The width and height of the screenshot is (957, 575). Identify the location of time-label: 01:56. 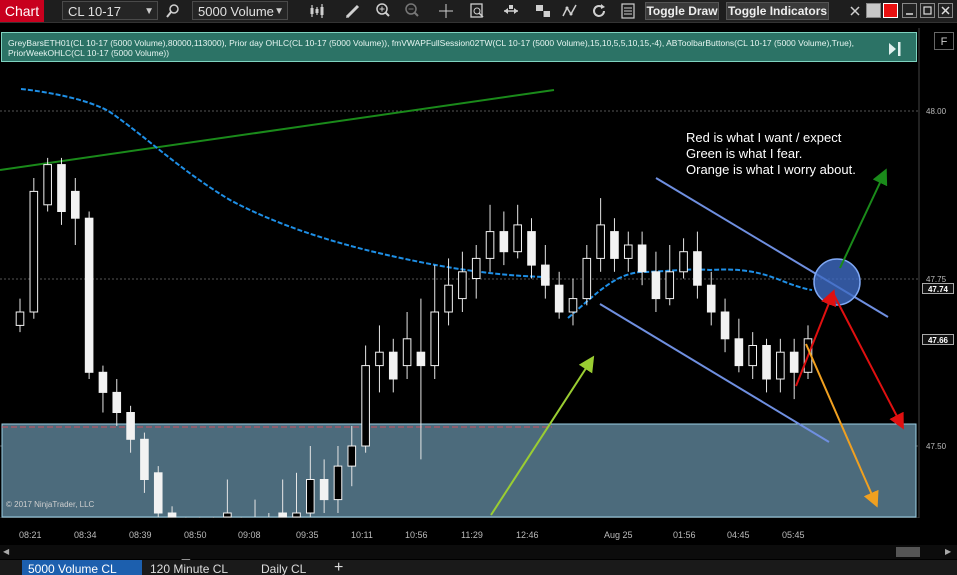
(684, 535).